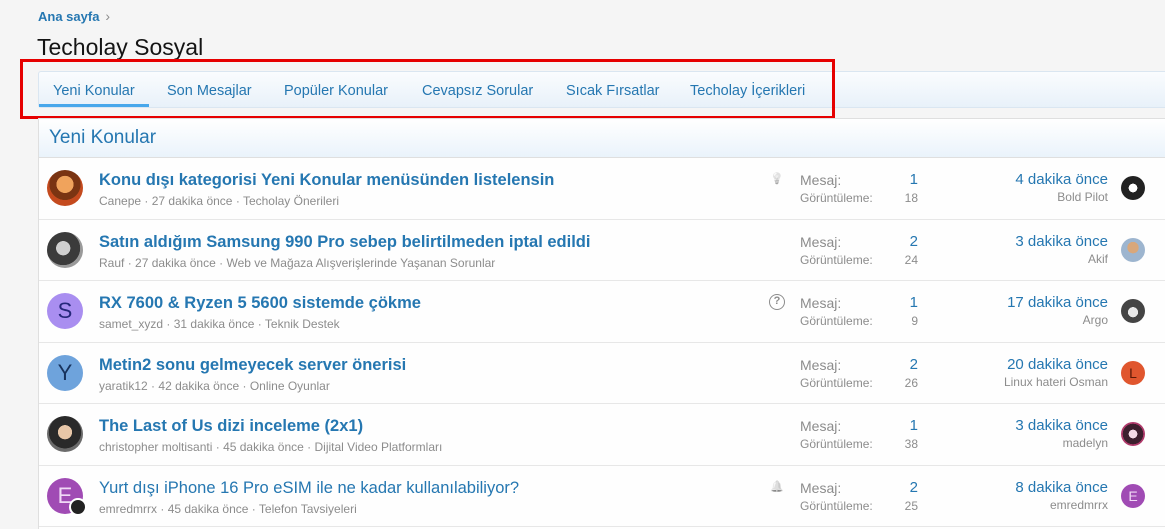 This screenshot has width=1165, height=529. Describe the element at coordinates (252, 365) in the screenshot. I see `thread-title-link: Metin2 sonu gelmeyecek server önerisi` at that location.